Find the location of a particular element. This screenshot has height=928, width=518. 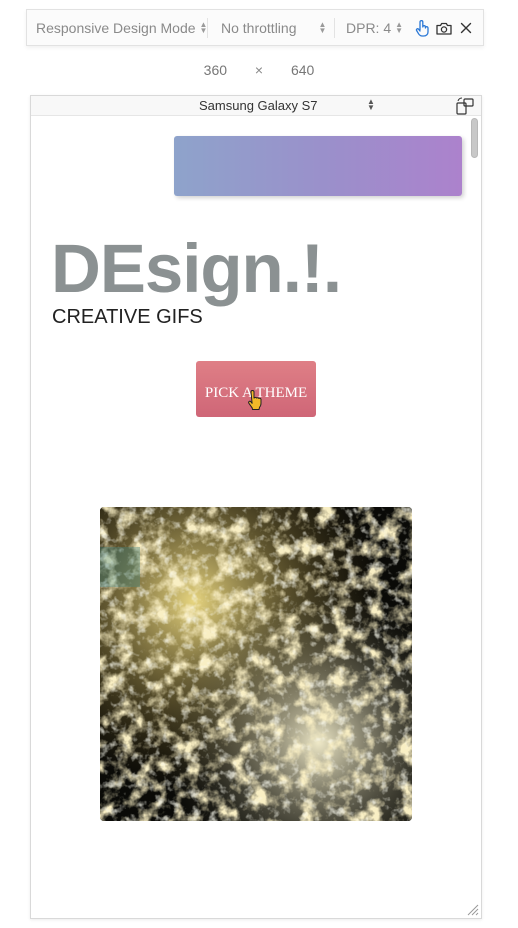

hand-cursor-icon is located at coordinates (255, 400).